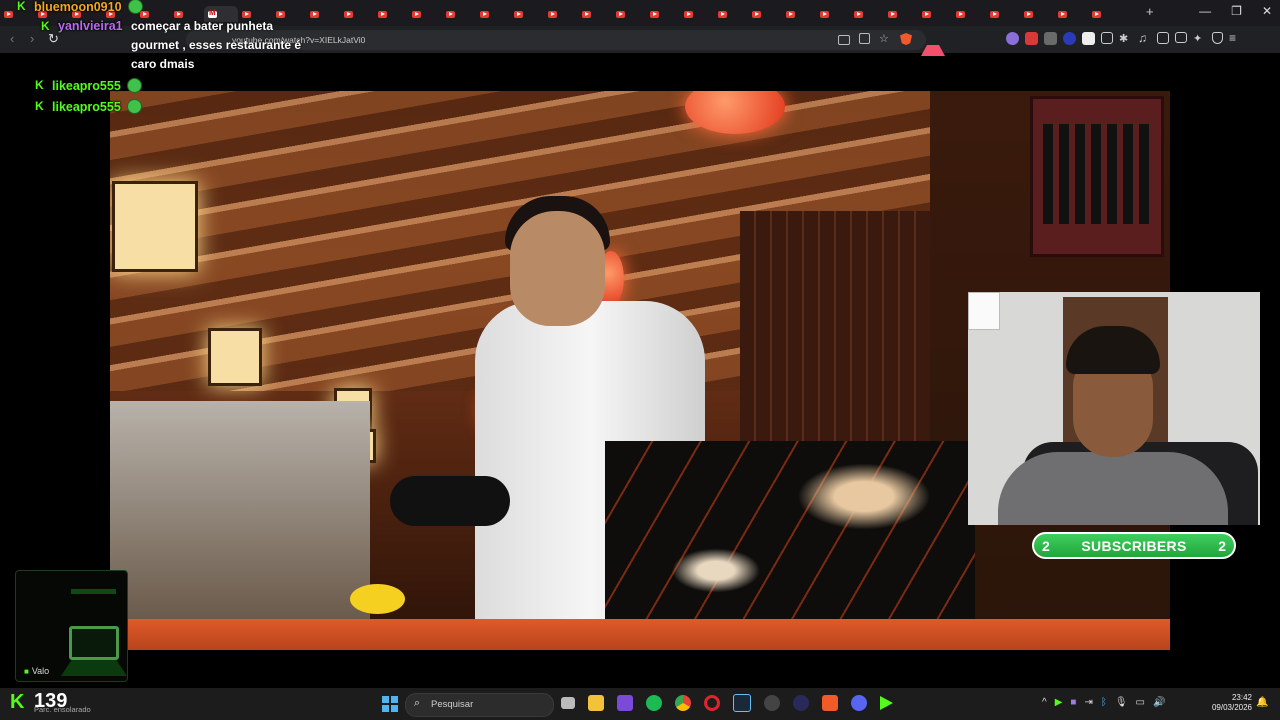  What do you see at coordinates (1181, 37) in the screenshot?
I see `wallet-icon` at bounding box center [1181, 37].